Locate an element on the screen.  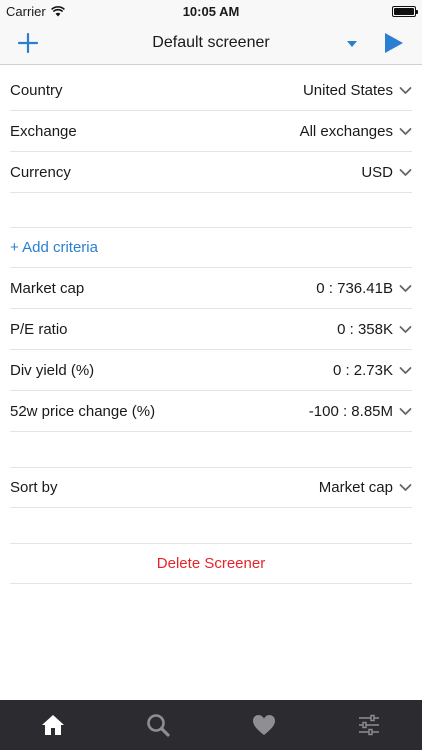
search-icon is located at coordinates (158, 725).